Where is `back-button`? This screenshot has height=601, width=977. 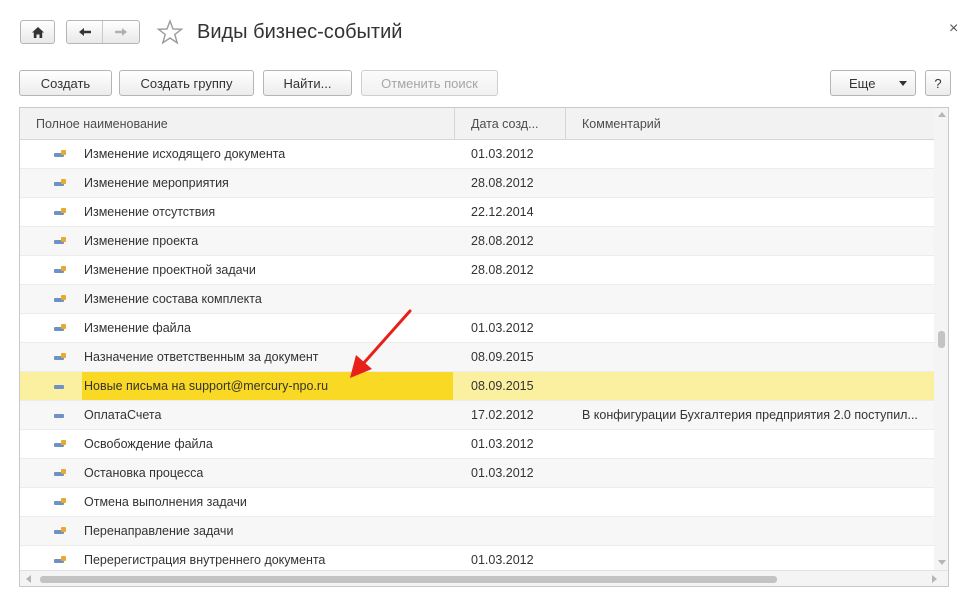
back-button is located at coordinates (85, 32).